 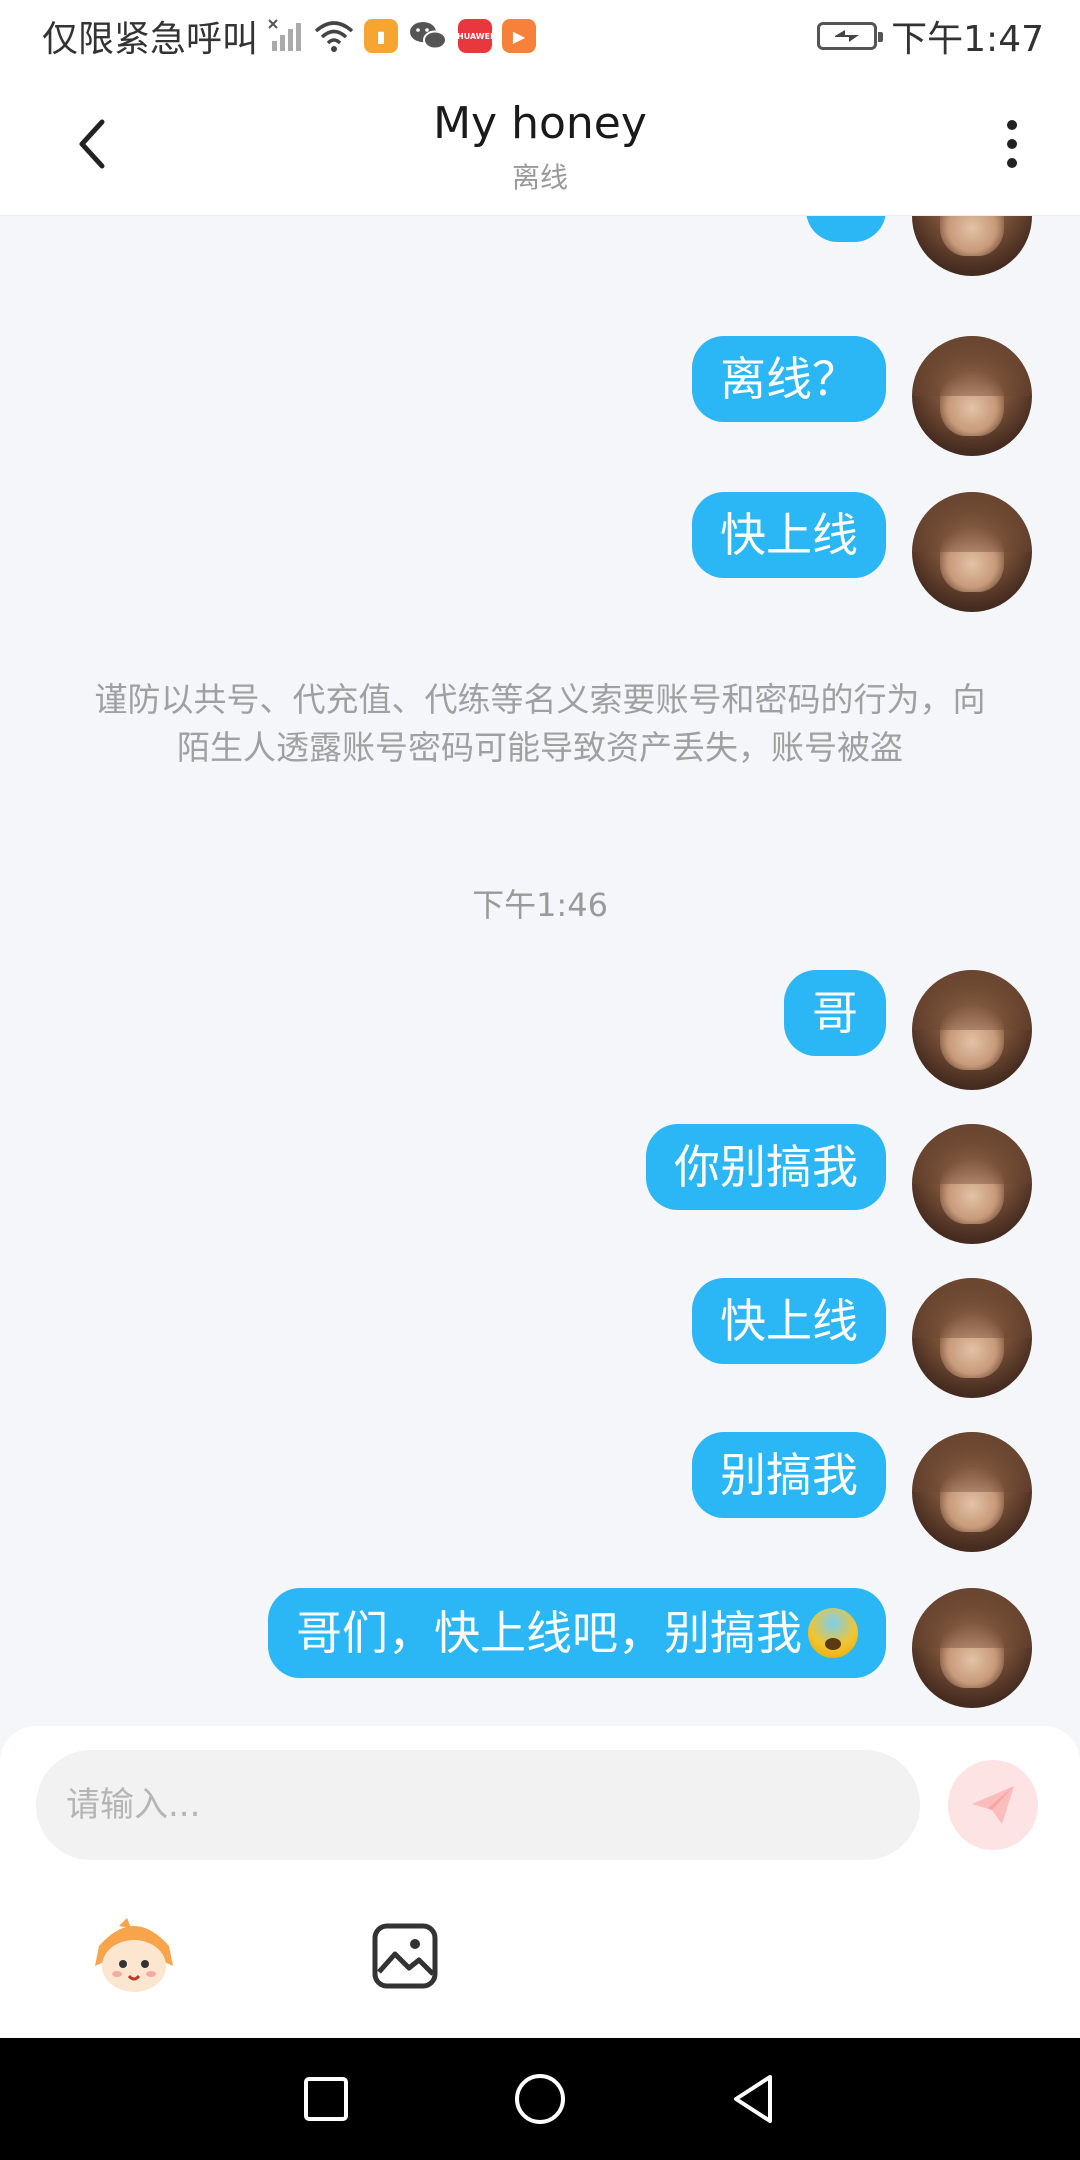 I want to click on files-app-icon: ▮, so click(x=381, y=36).